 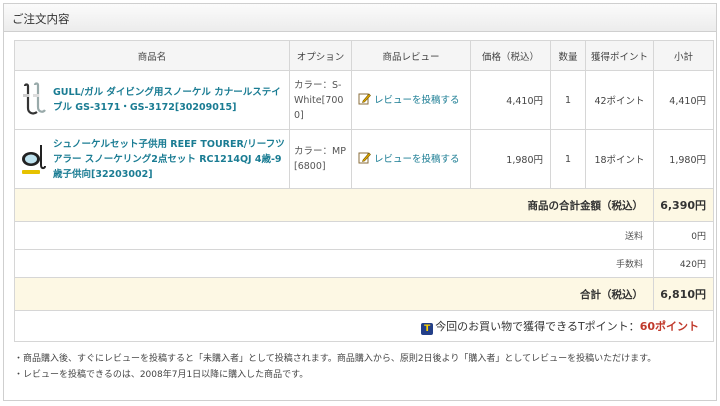 I want to click on header-points: 獲得ポイント, so click(x=619, y=55).